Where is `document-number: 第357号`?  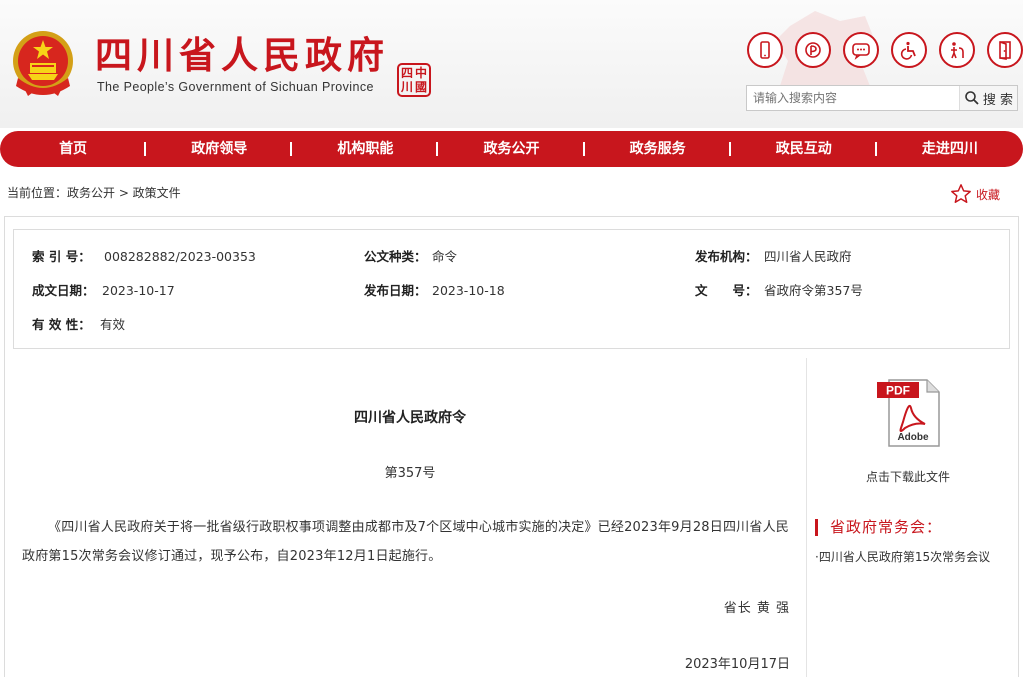
document-number: 第357号 is located at coordinates (410, 473).